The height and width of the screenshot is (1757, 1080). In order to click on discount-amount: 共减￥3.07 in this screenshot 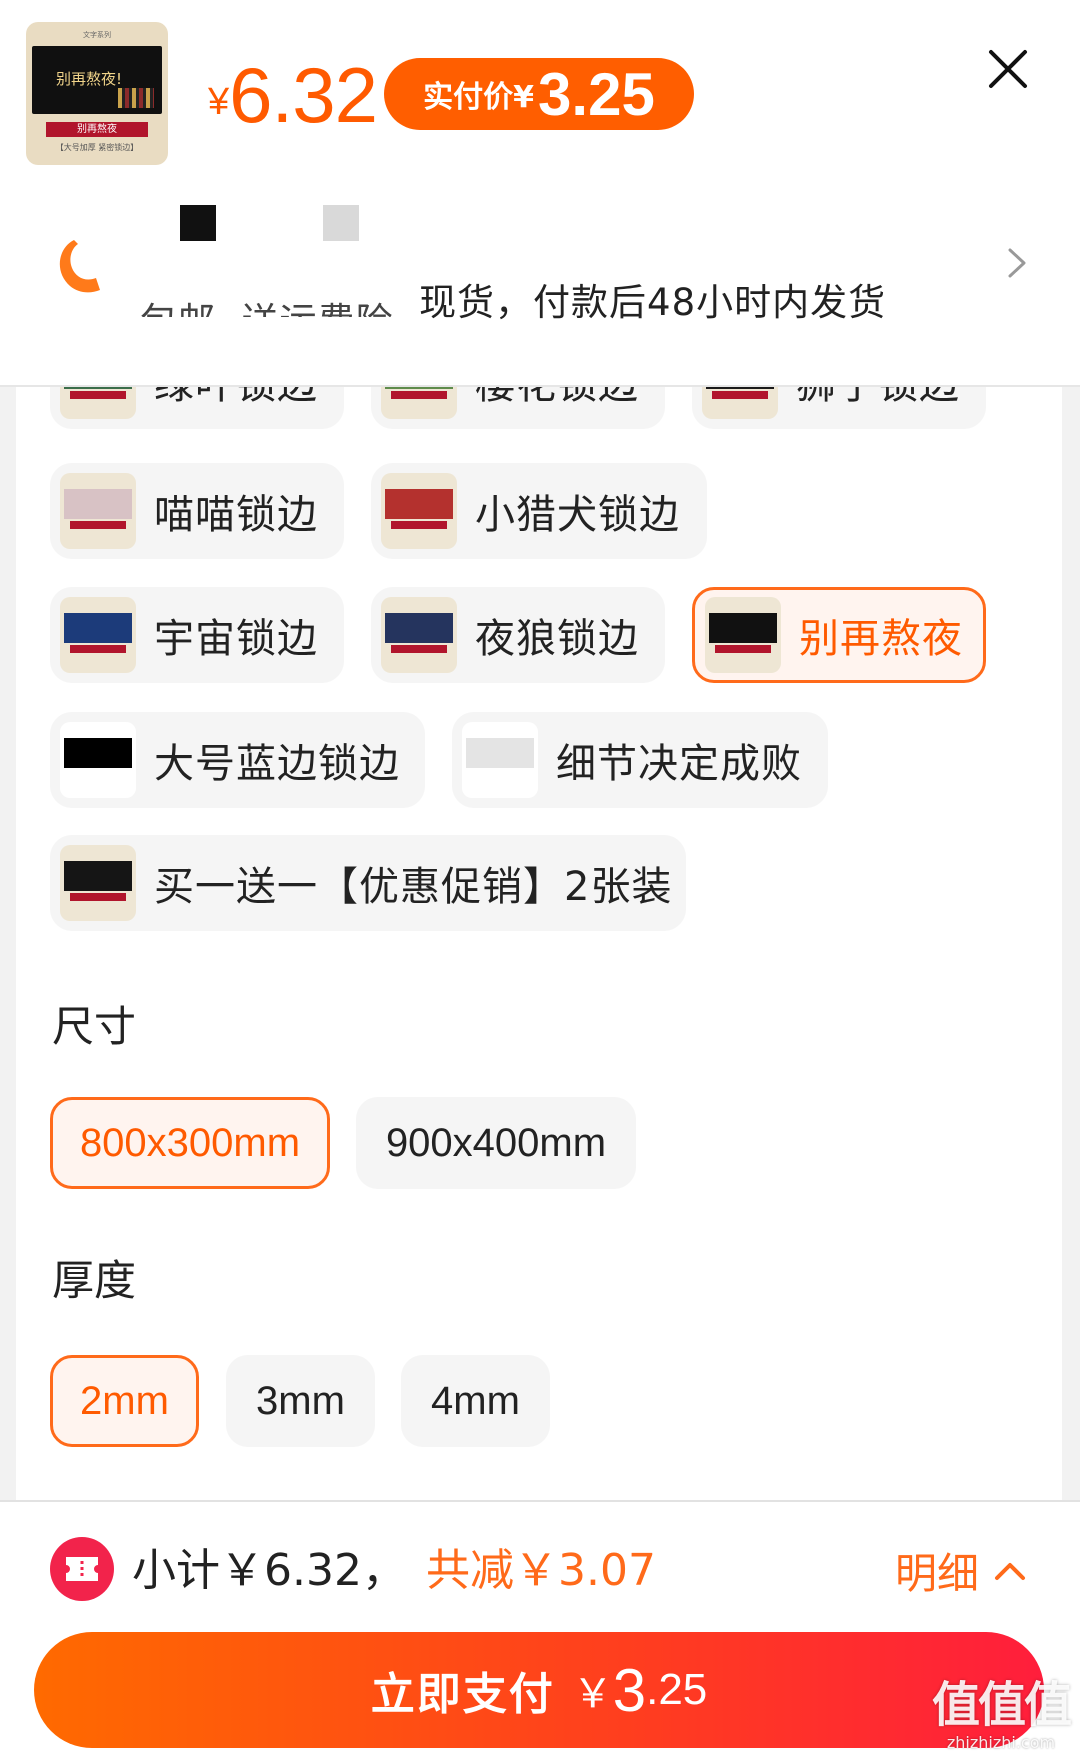, I will do `click(540, 1570)`.